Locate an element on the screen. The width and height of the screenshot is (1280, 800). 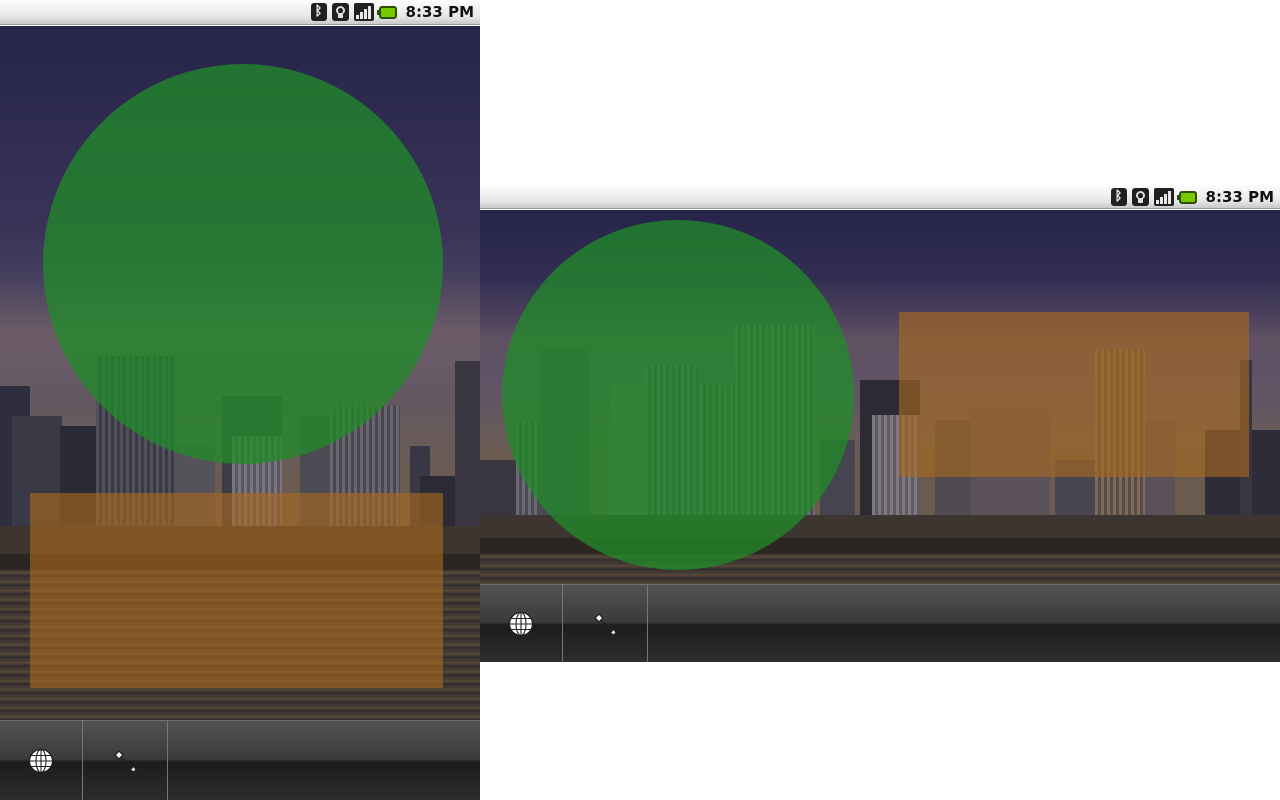
green-circle-overlay is located at coordinates (678, 395).